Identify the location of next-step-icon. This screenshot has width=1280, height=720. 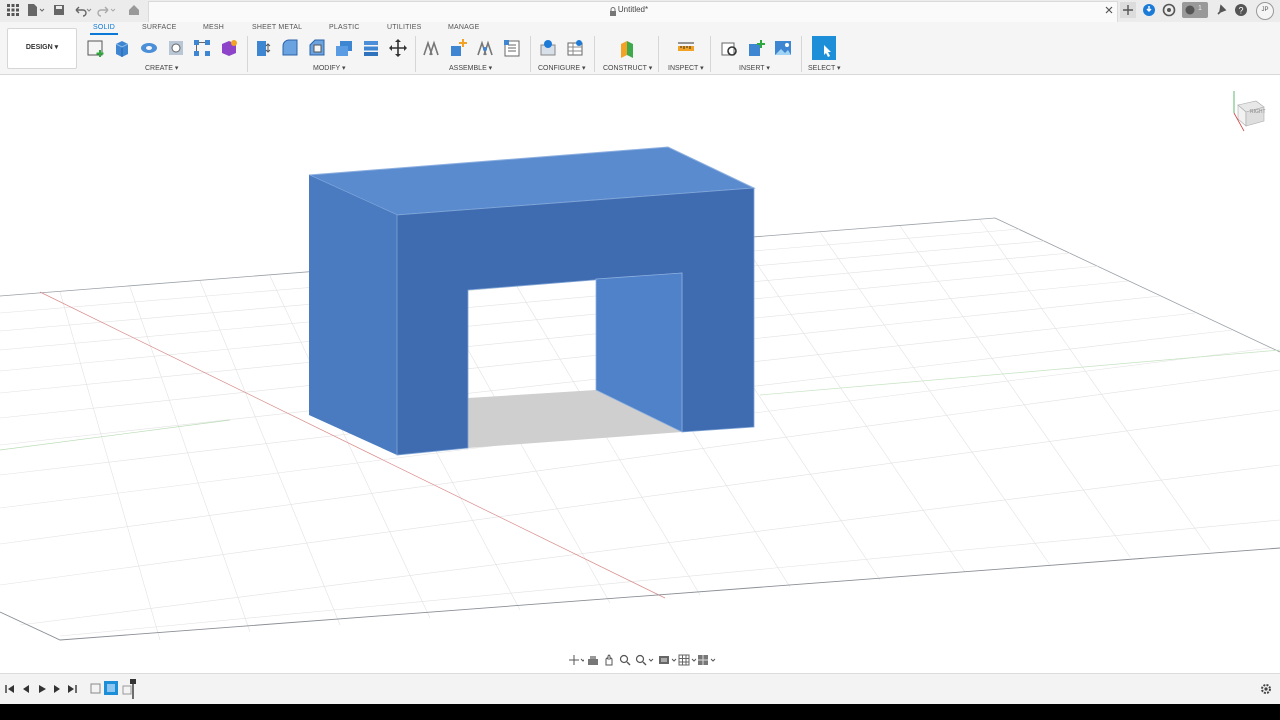
(57, 689).